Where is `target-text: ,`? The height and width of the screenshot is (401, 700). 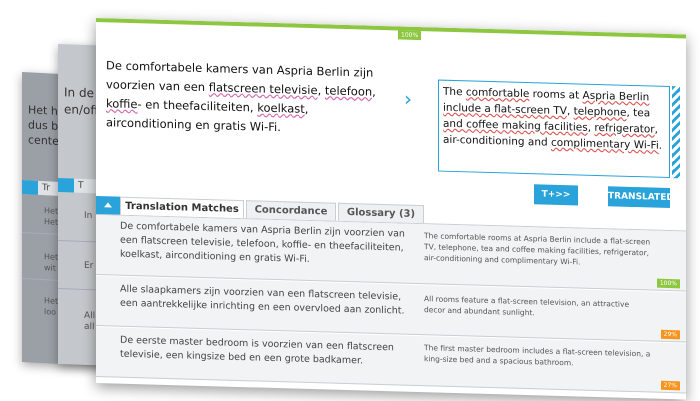 target-text: , is located at coordinates (570, 111).